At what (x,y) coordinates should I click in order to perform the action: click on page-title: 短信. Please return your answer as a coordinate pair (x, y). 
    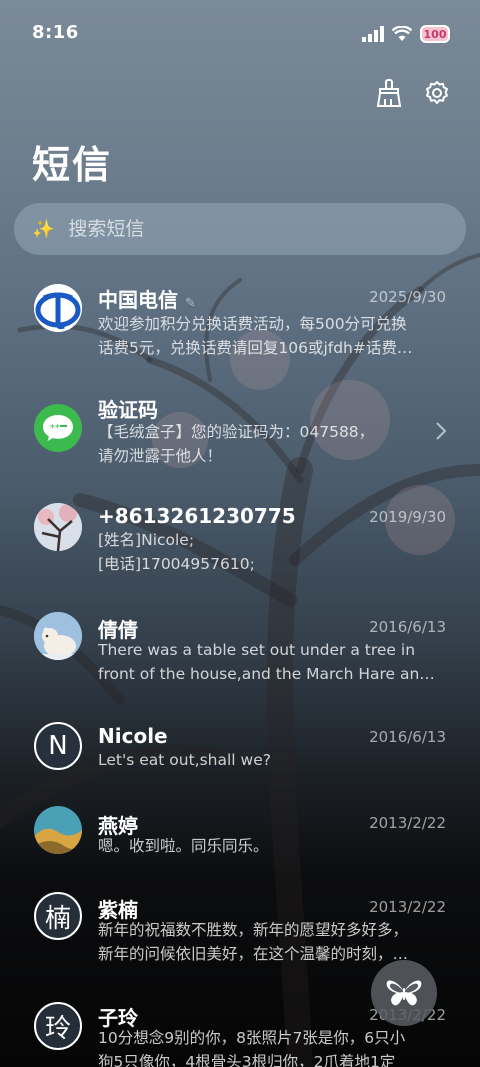
    Looking at the image, I should click on (72, 165).